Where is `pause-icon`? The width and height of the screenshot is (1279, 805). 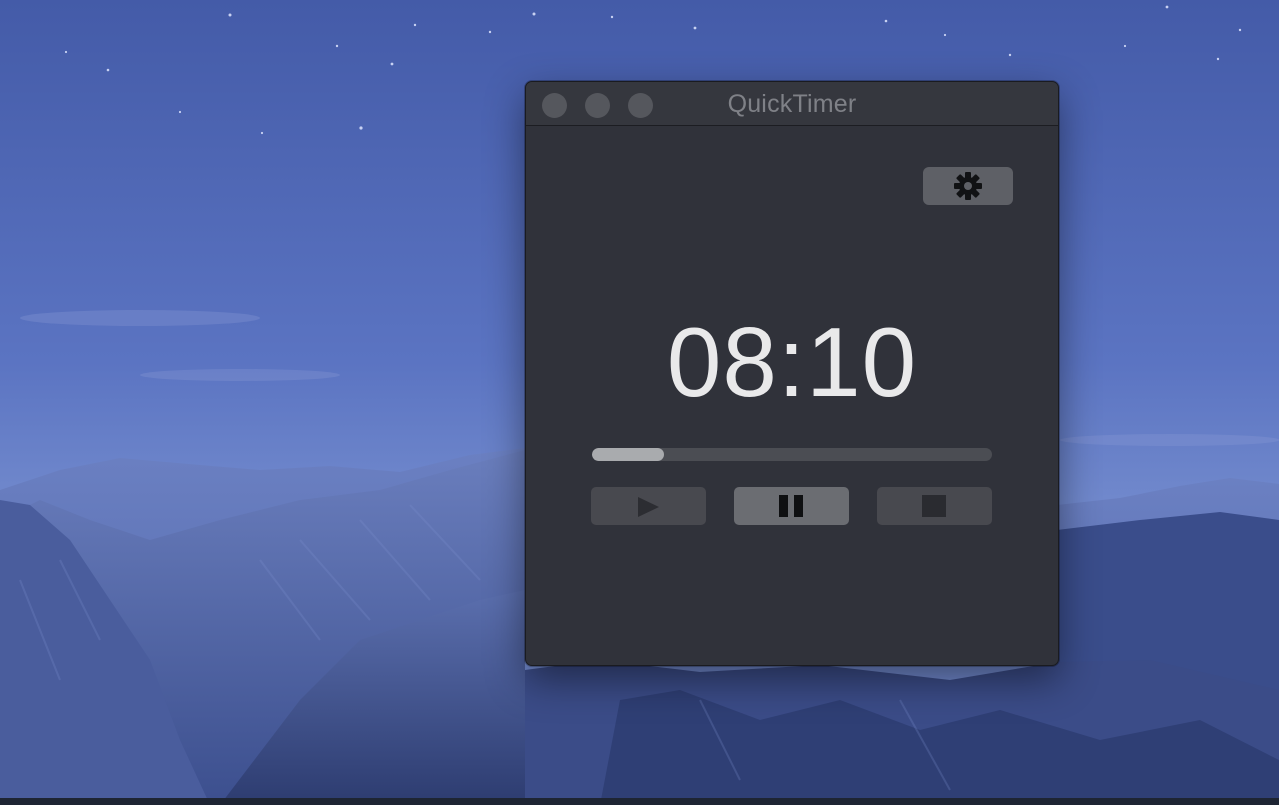 pause-icon is located at coordinates (791, 506).